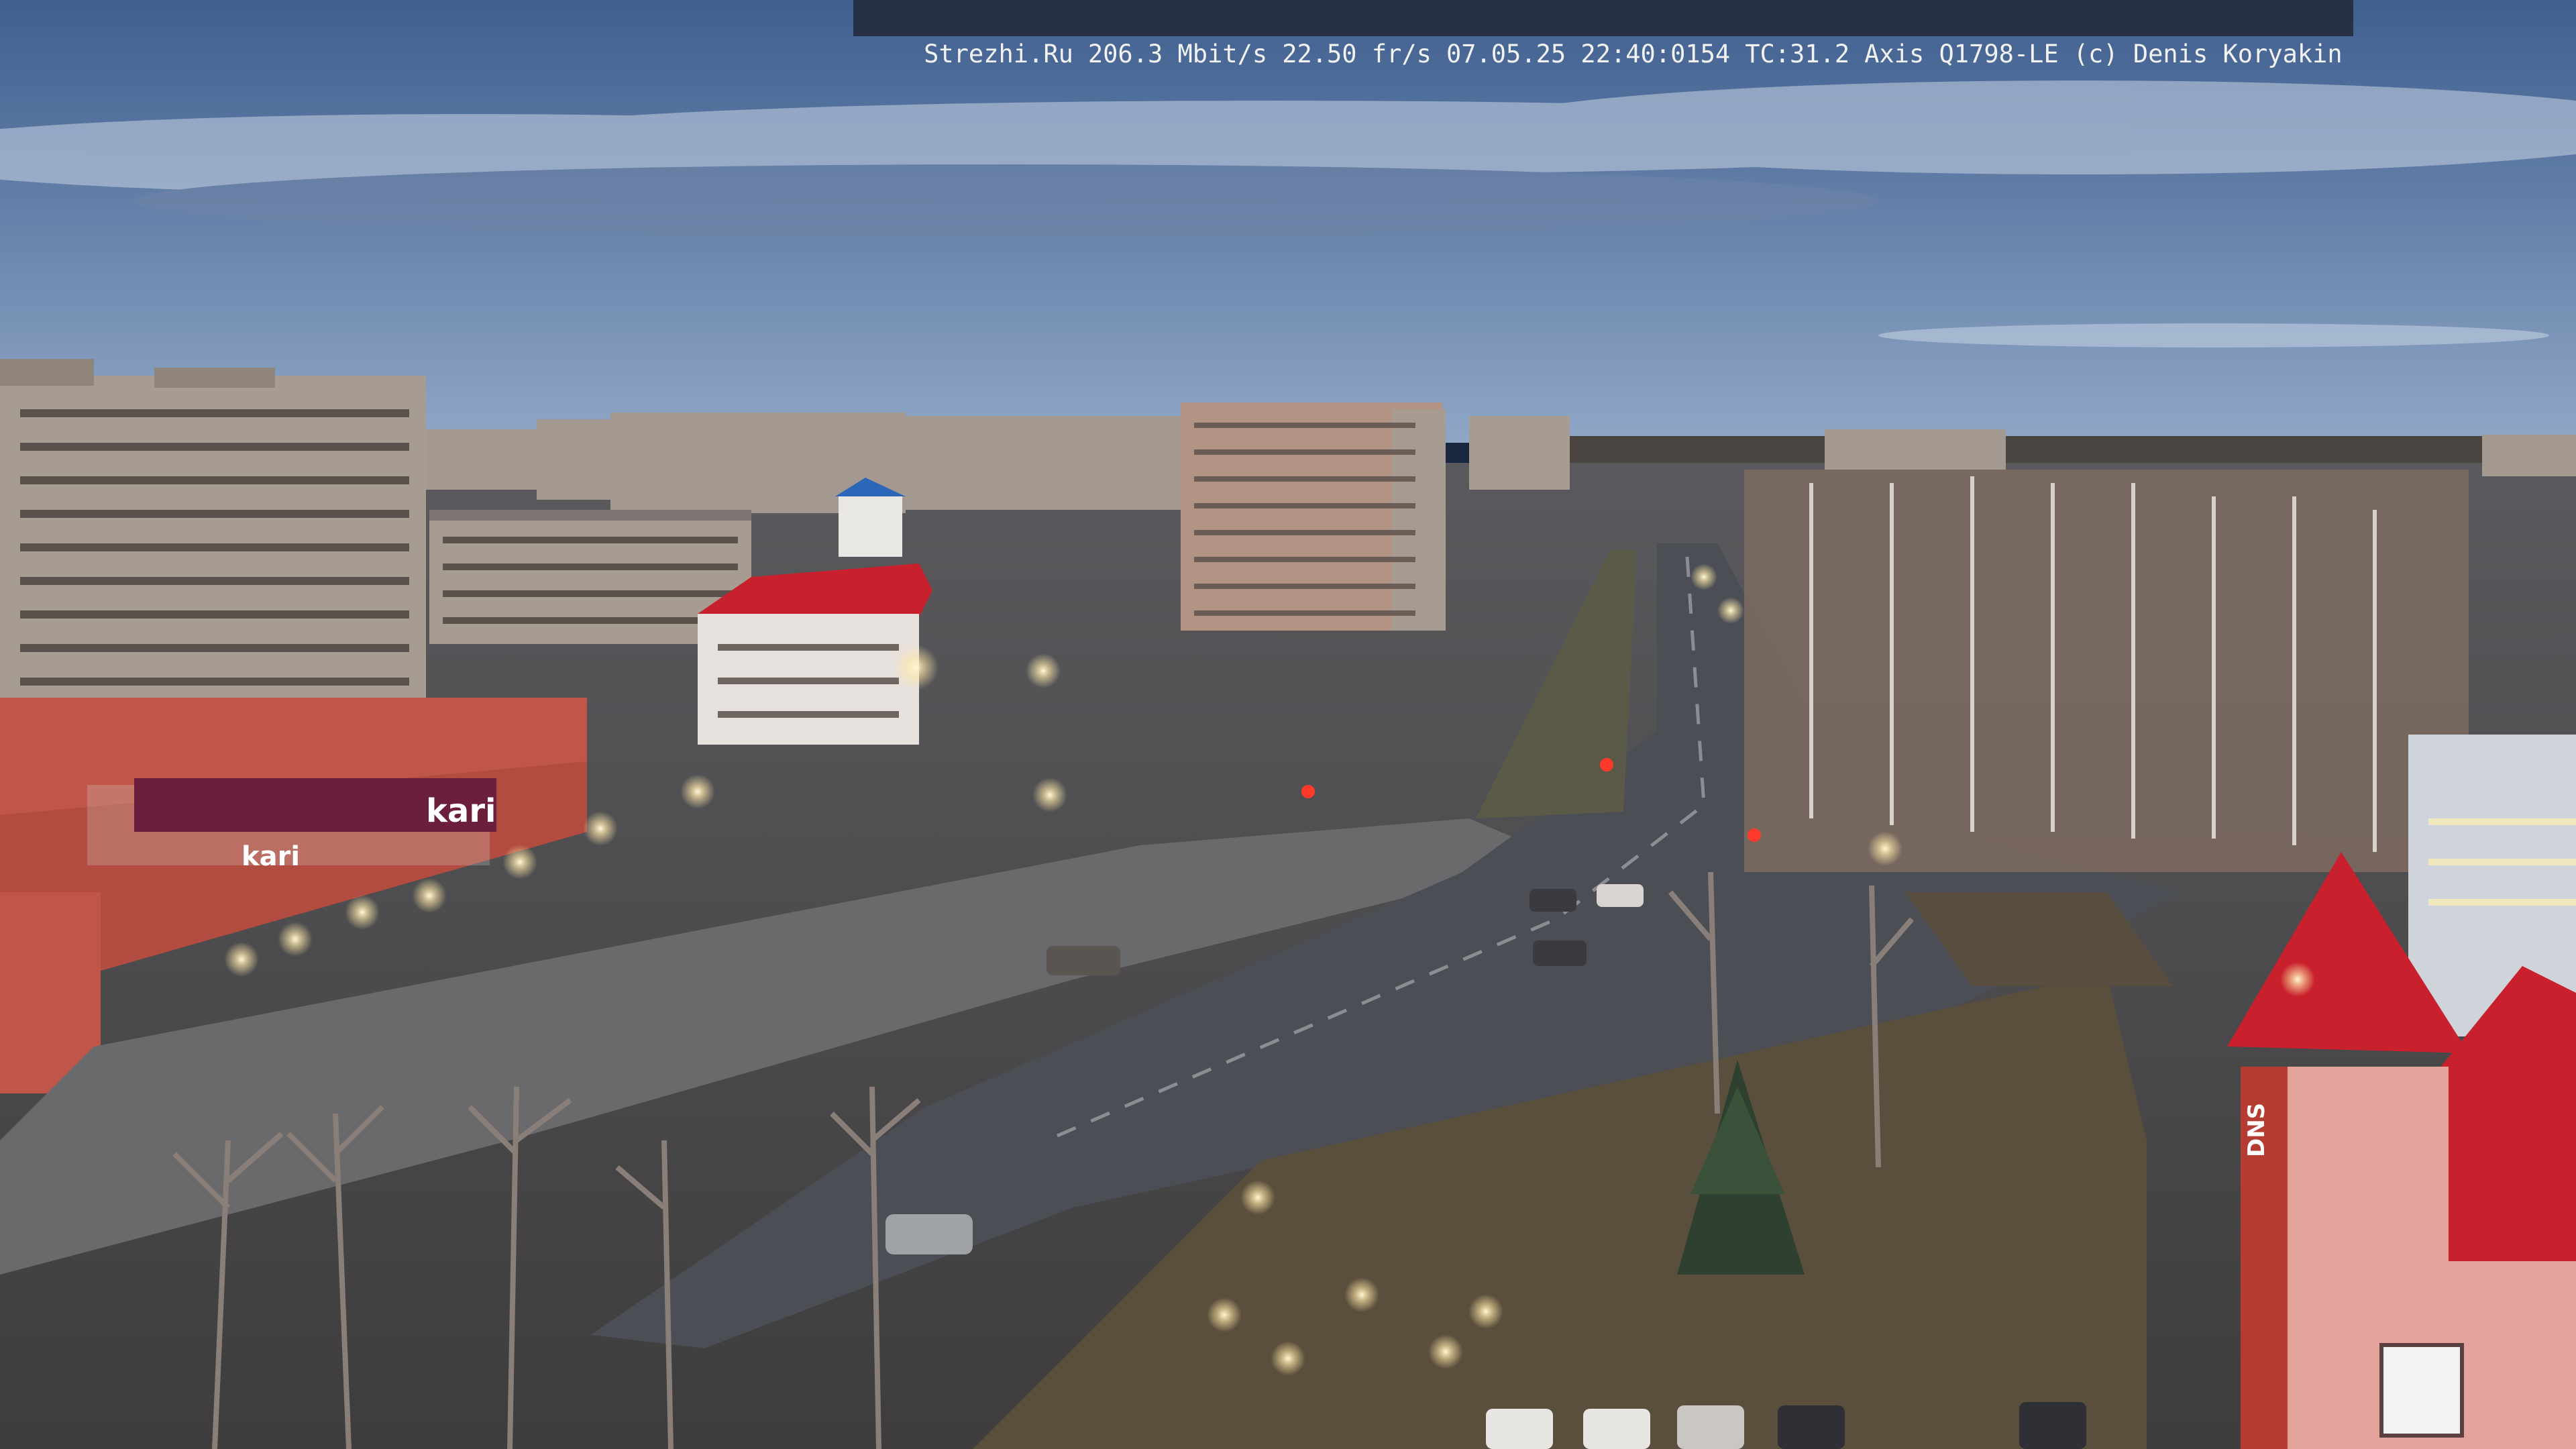 The height and width of the screenshot is (1449, 2576). What do you see at coordinates (461, 811) in the screenshot?
I see `kari-sign: kari` at bounding box center [461, 811].